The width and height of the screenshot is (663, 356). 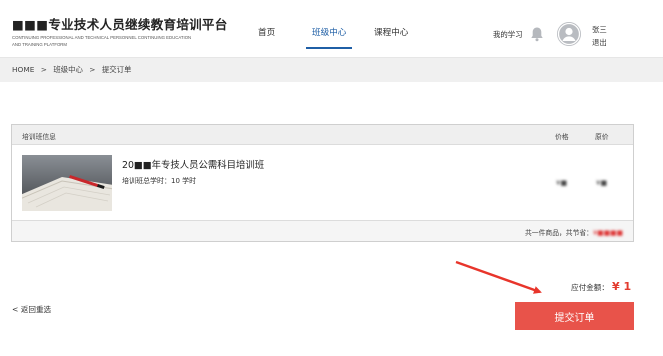 What do you see at coordinates (68, 69) in the screenshot?
I see `breadcrumb-class-center: 班级中心` at bounding box center [68, 69].